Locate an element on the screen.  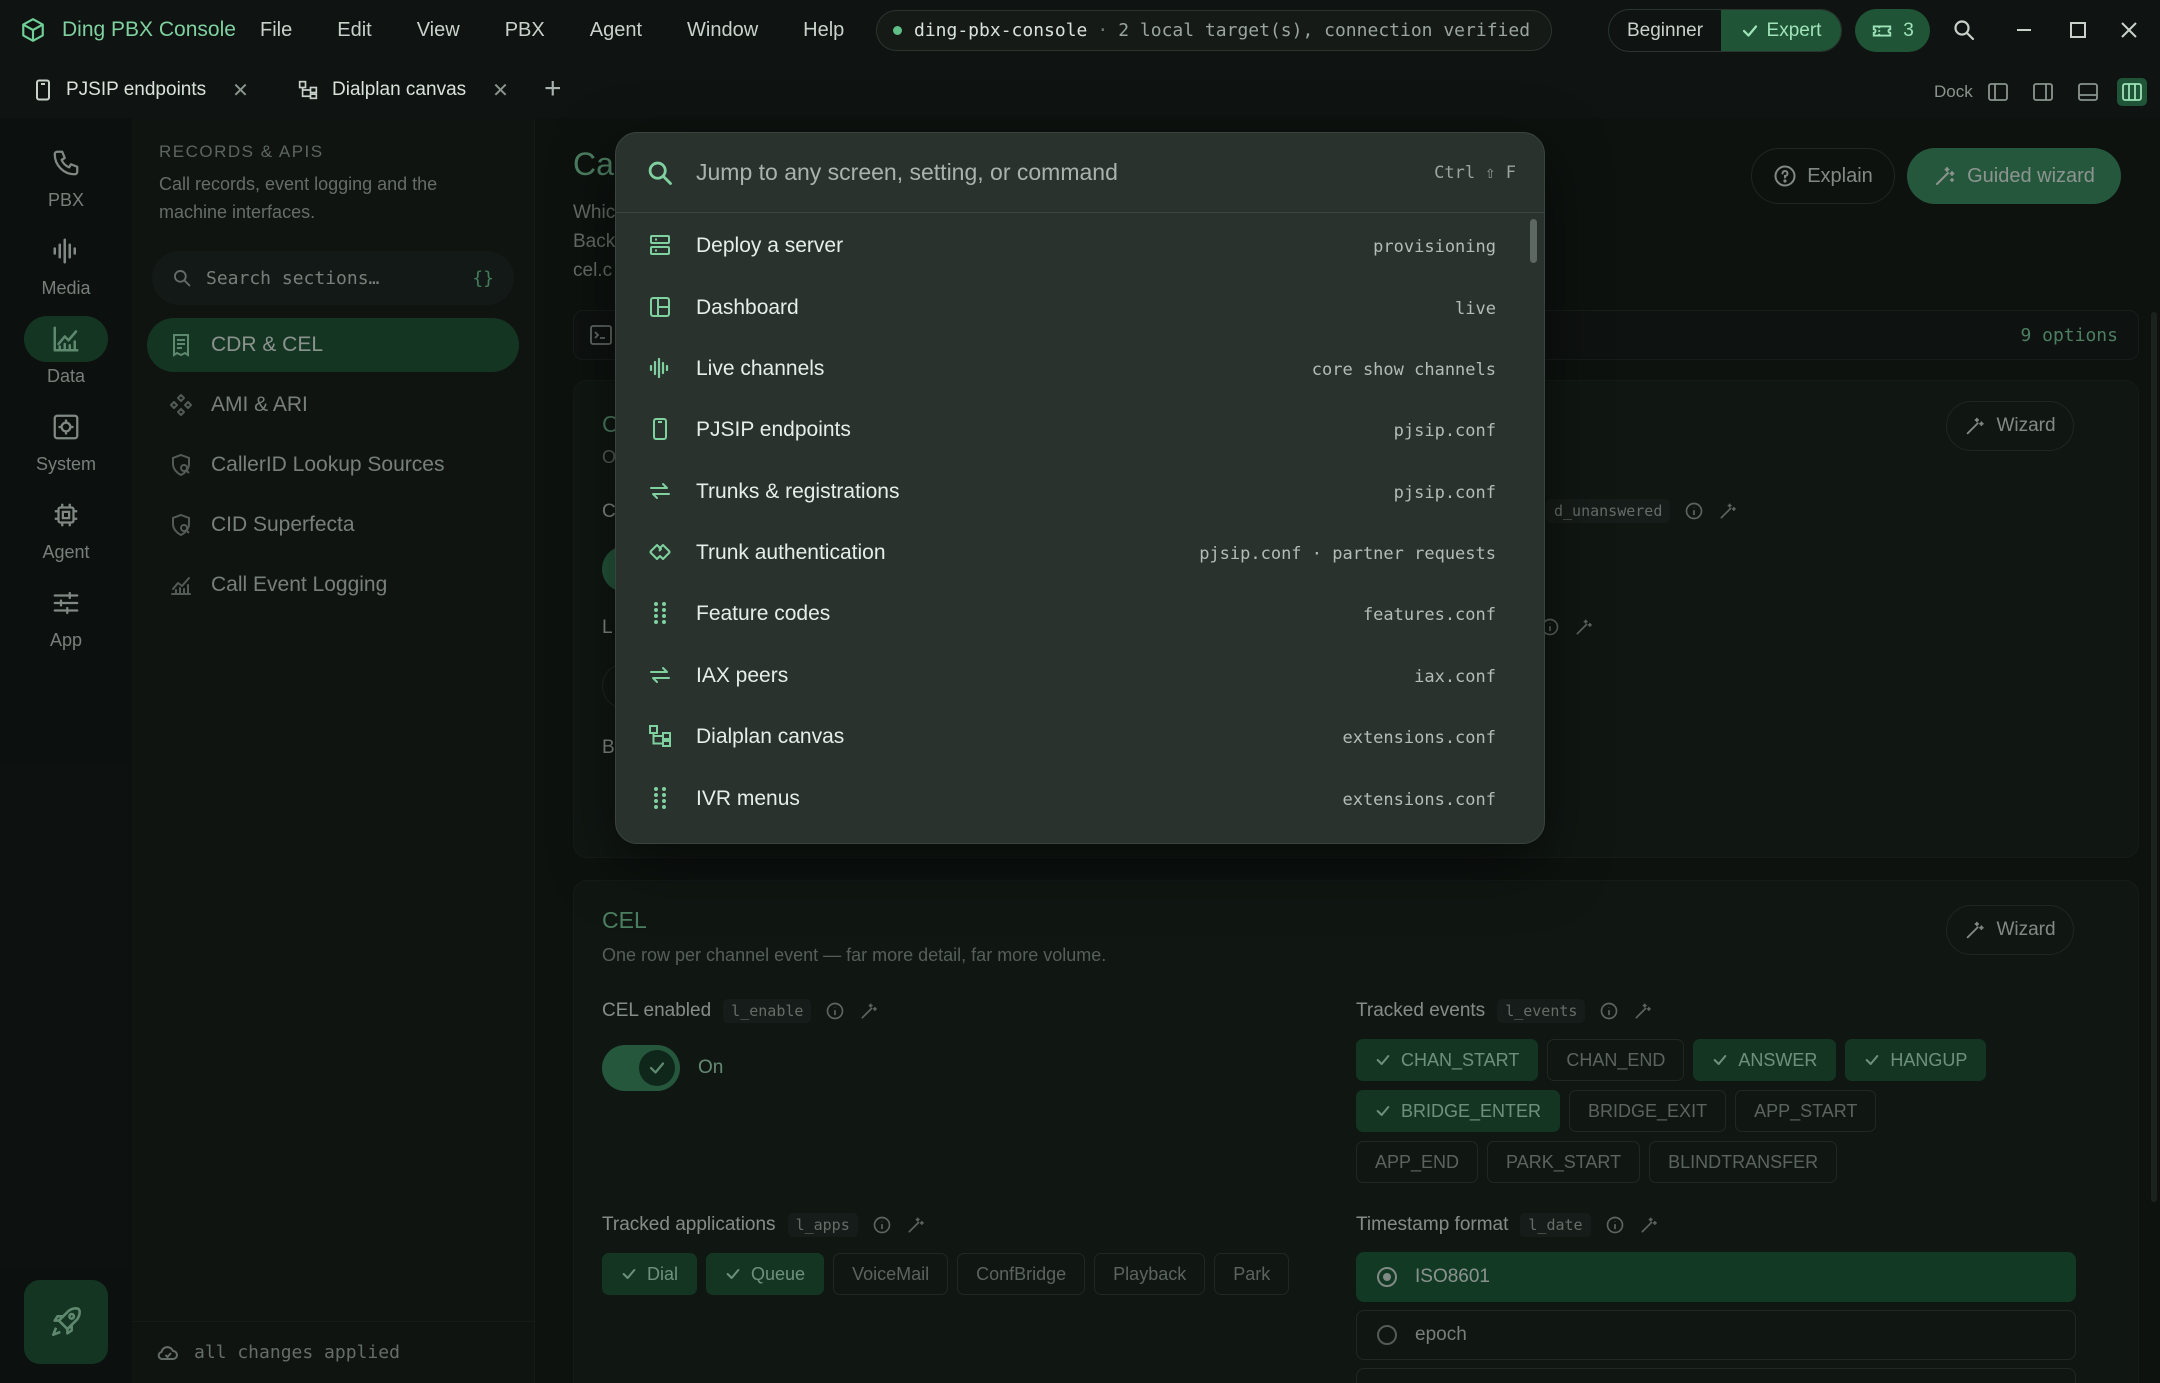
palette-item-label: Live channels is located at coordinates (760, 368).